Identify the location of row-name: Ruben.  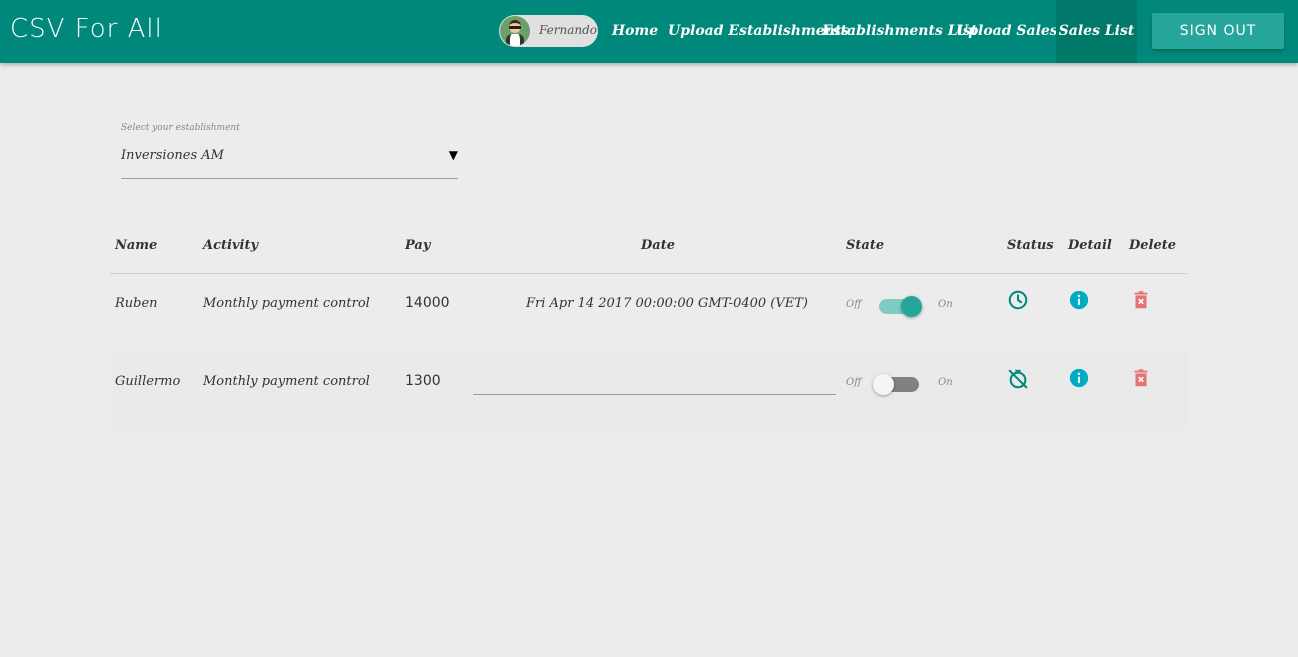
(136, 303).